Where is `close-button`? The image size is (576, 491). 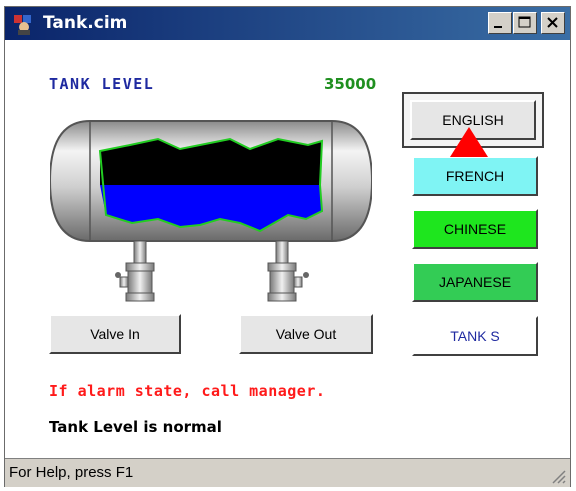 close-button is located at coordinates (553, 23).